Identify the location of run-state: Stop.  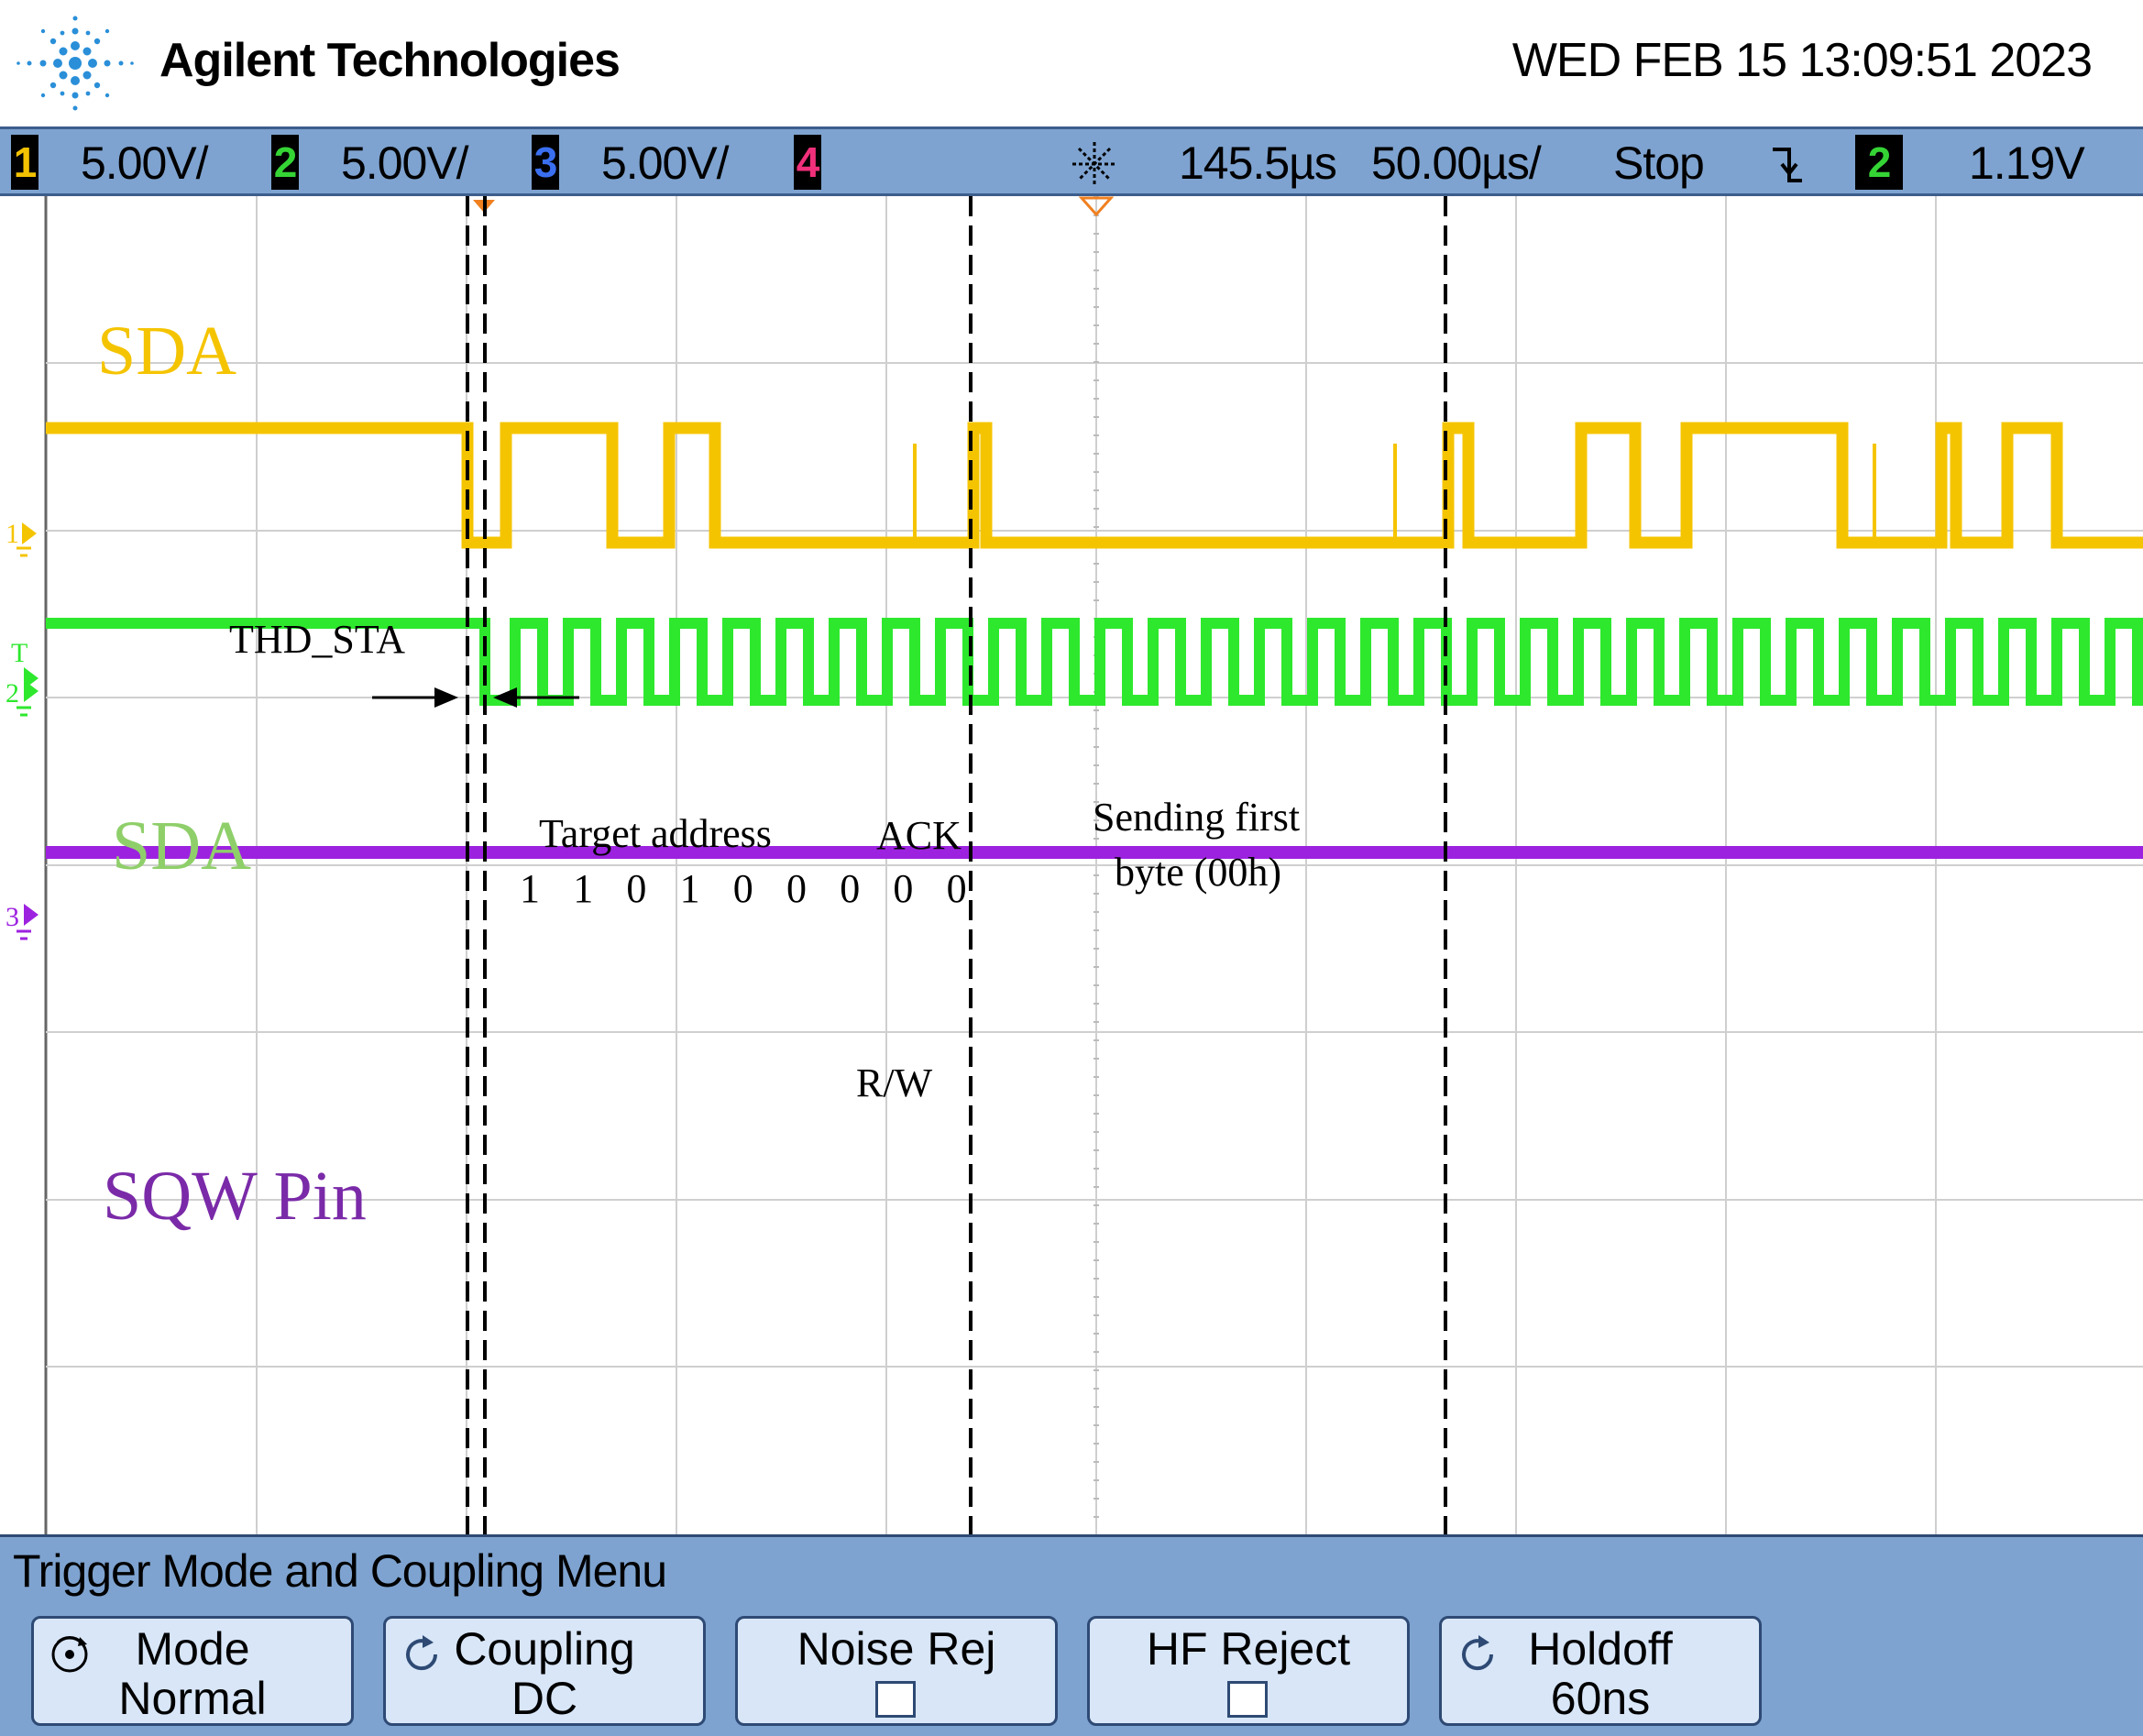
(1659, 164).